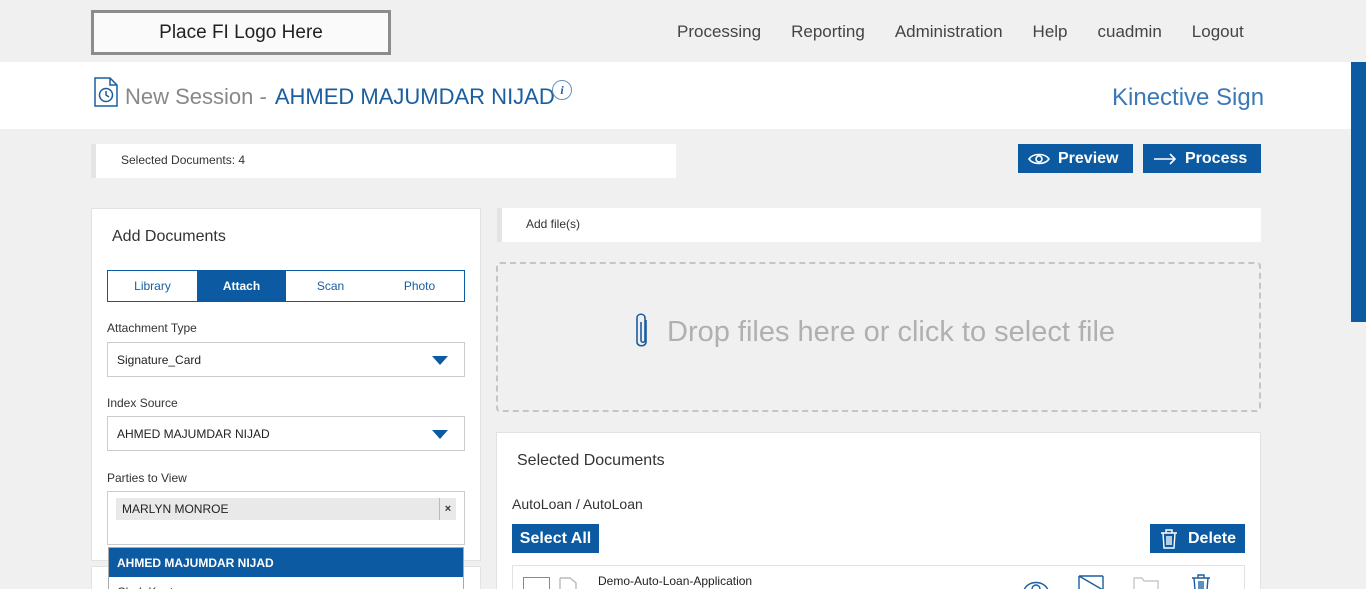  I want to click on edit-icon, so click(1091, 581).